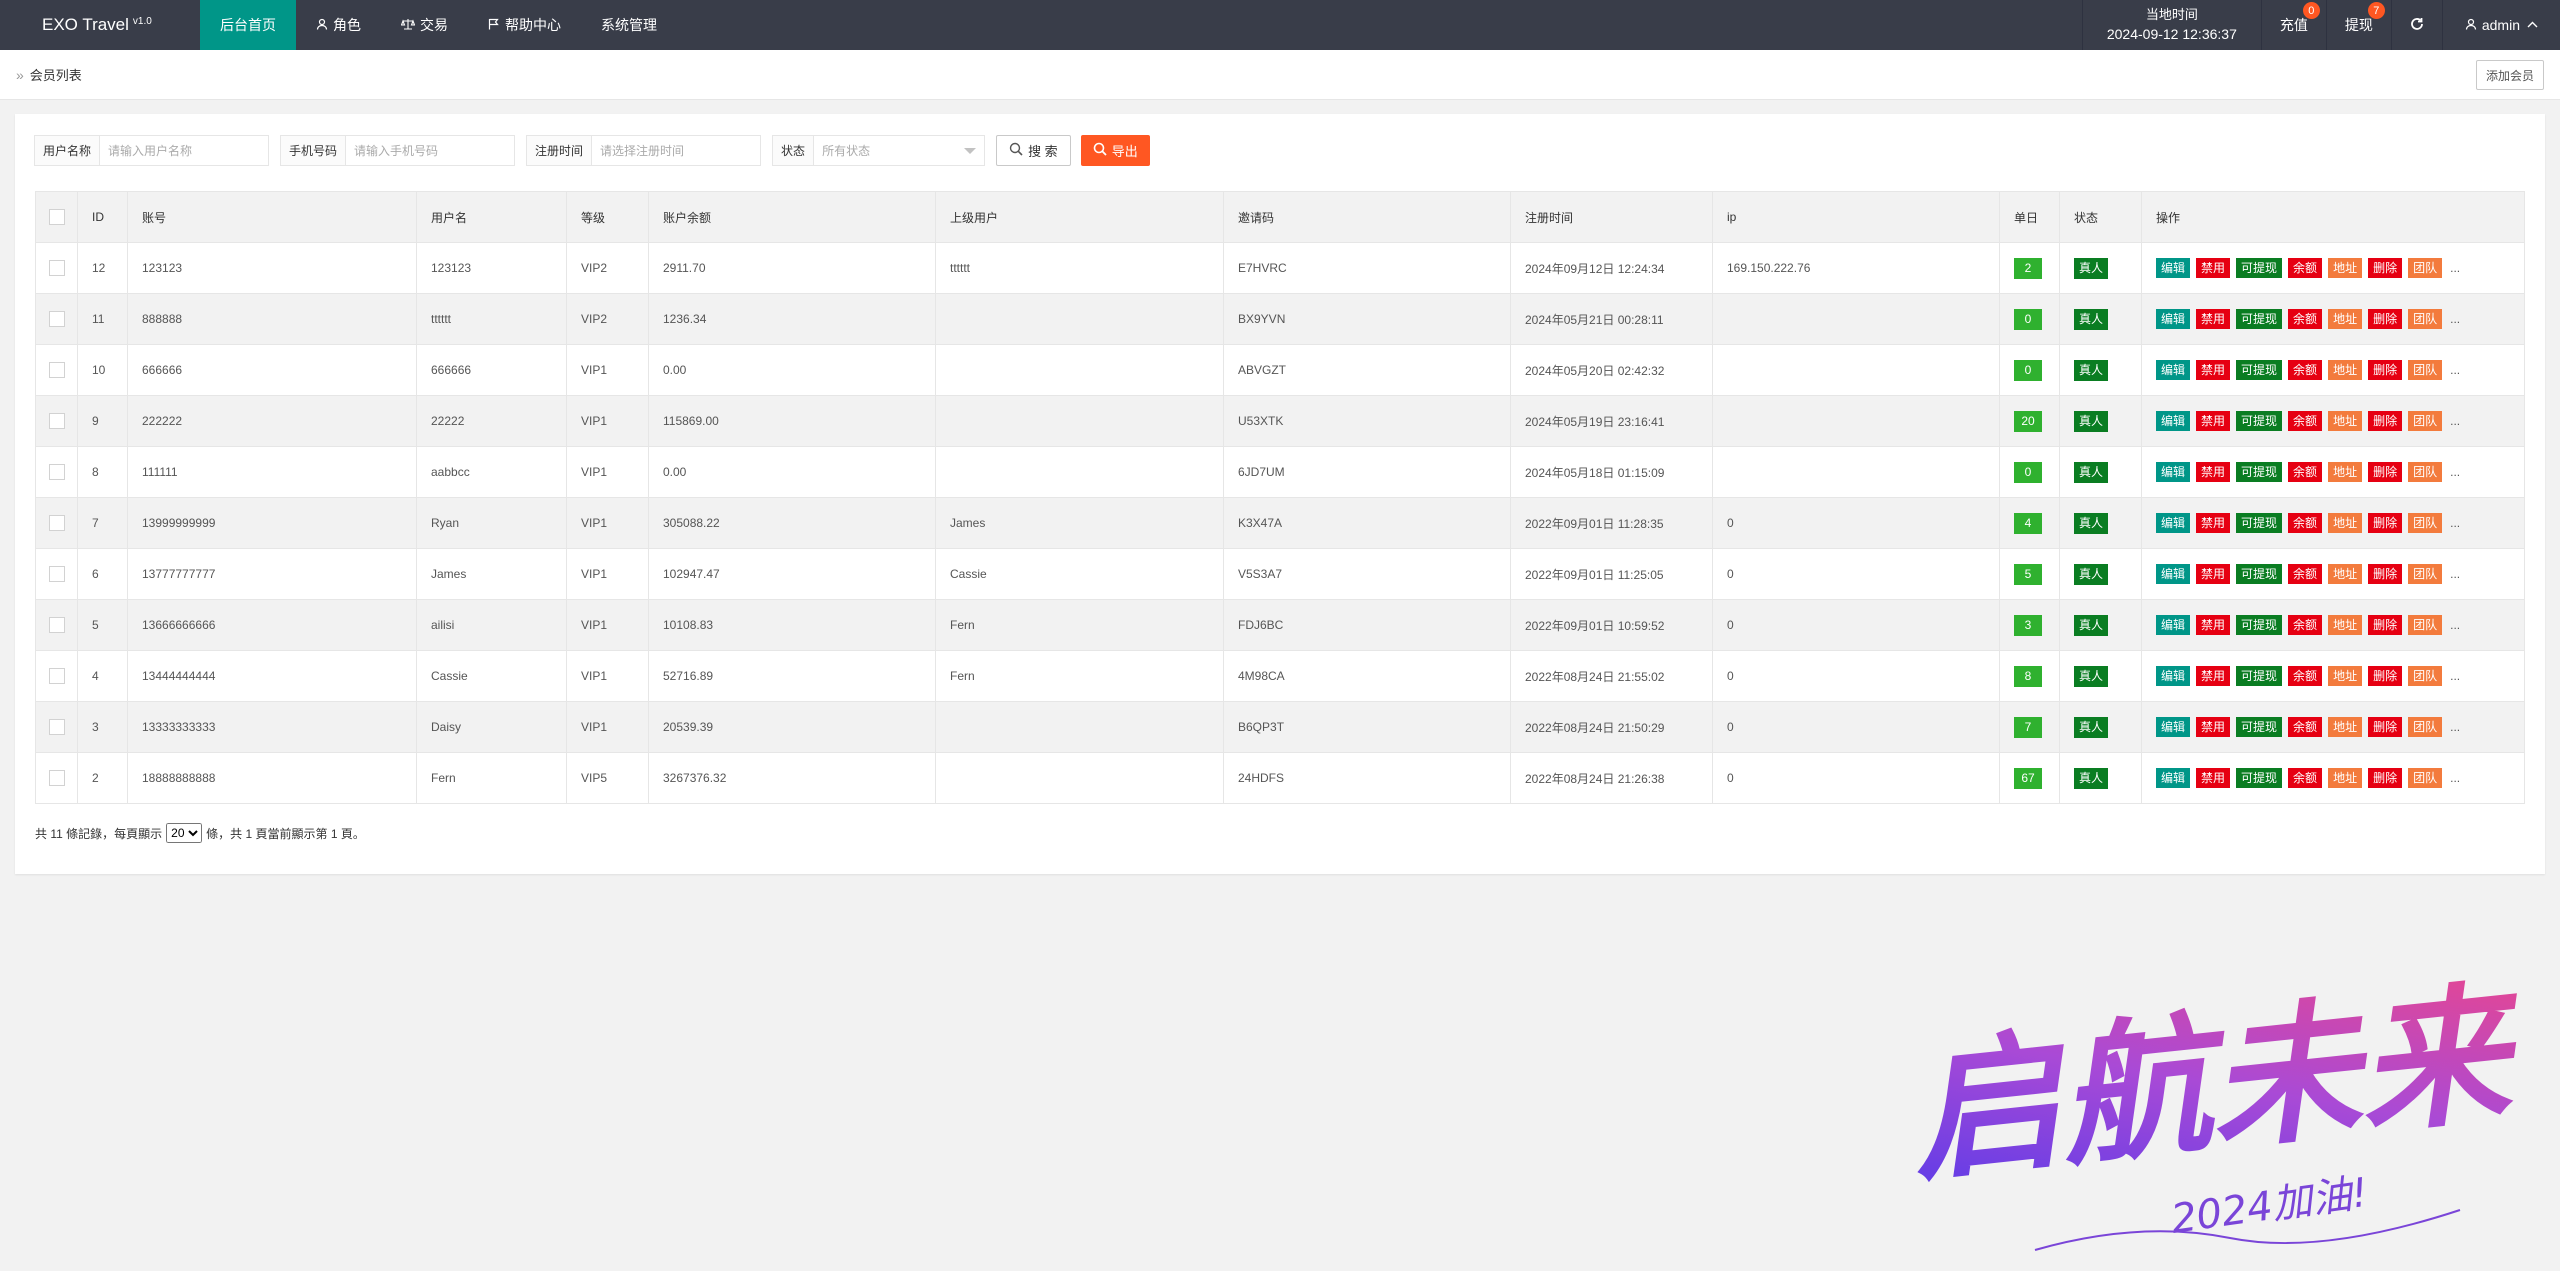 The height and width of the screenshot is (1271, 2560). What do you see at coordinates (102, 217) in the screenshot?
I see `column-header: ID` at bounding box center [102, 217].